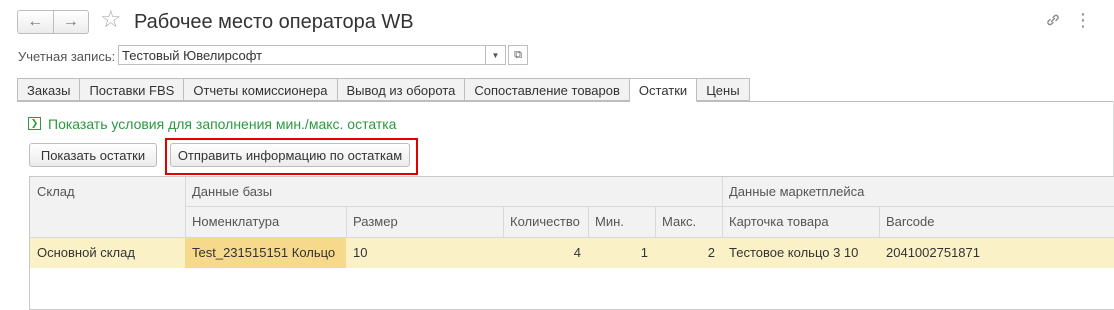 The image size is (1114, 310). Describe the element at coordinates (688, 222) in the screenshot. I see `column-header-max: Макс.` at that location.